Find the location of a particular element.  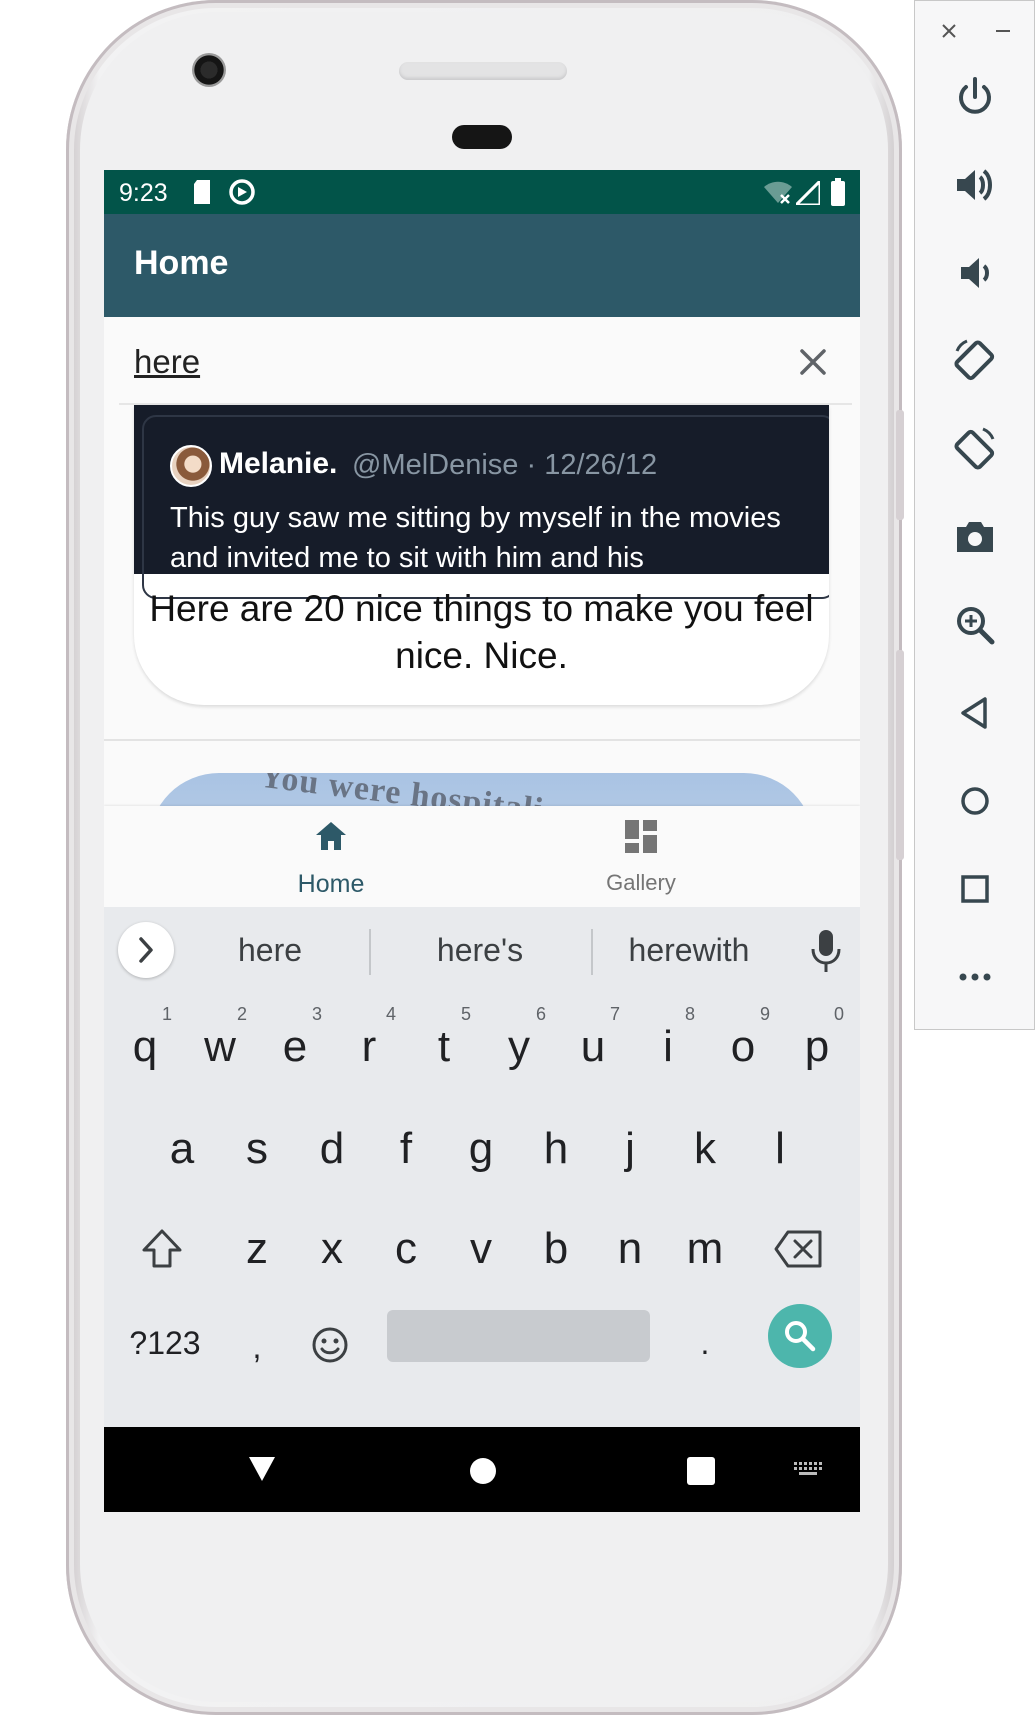

key-c: c is located at coordinates (406, 1249).